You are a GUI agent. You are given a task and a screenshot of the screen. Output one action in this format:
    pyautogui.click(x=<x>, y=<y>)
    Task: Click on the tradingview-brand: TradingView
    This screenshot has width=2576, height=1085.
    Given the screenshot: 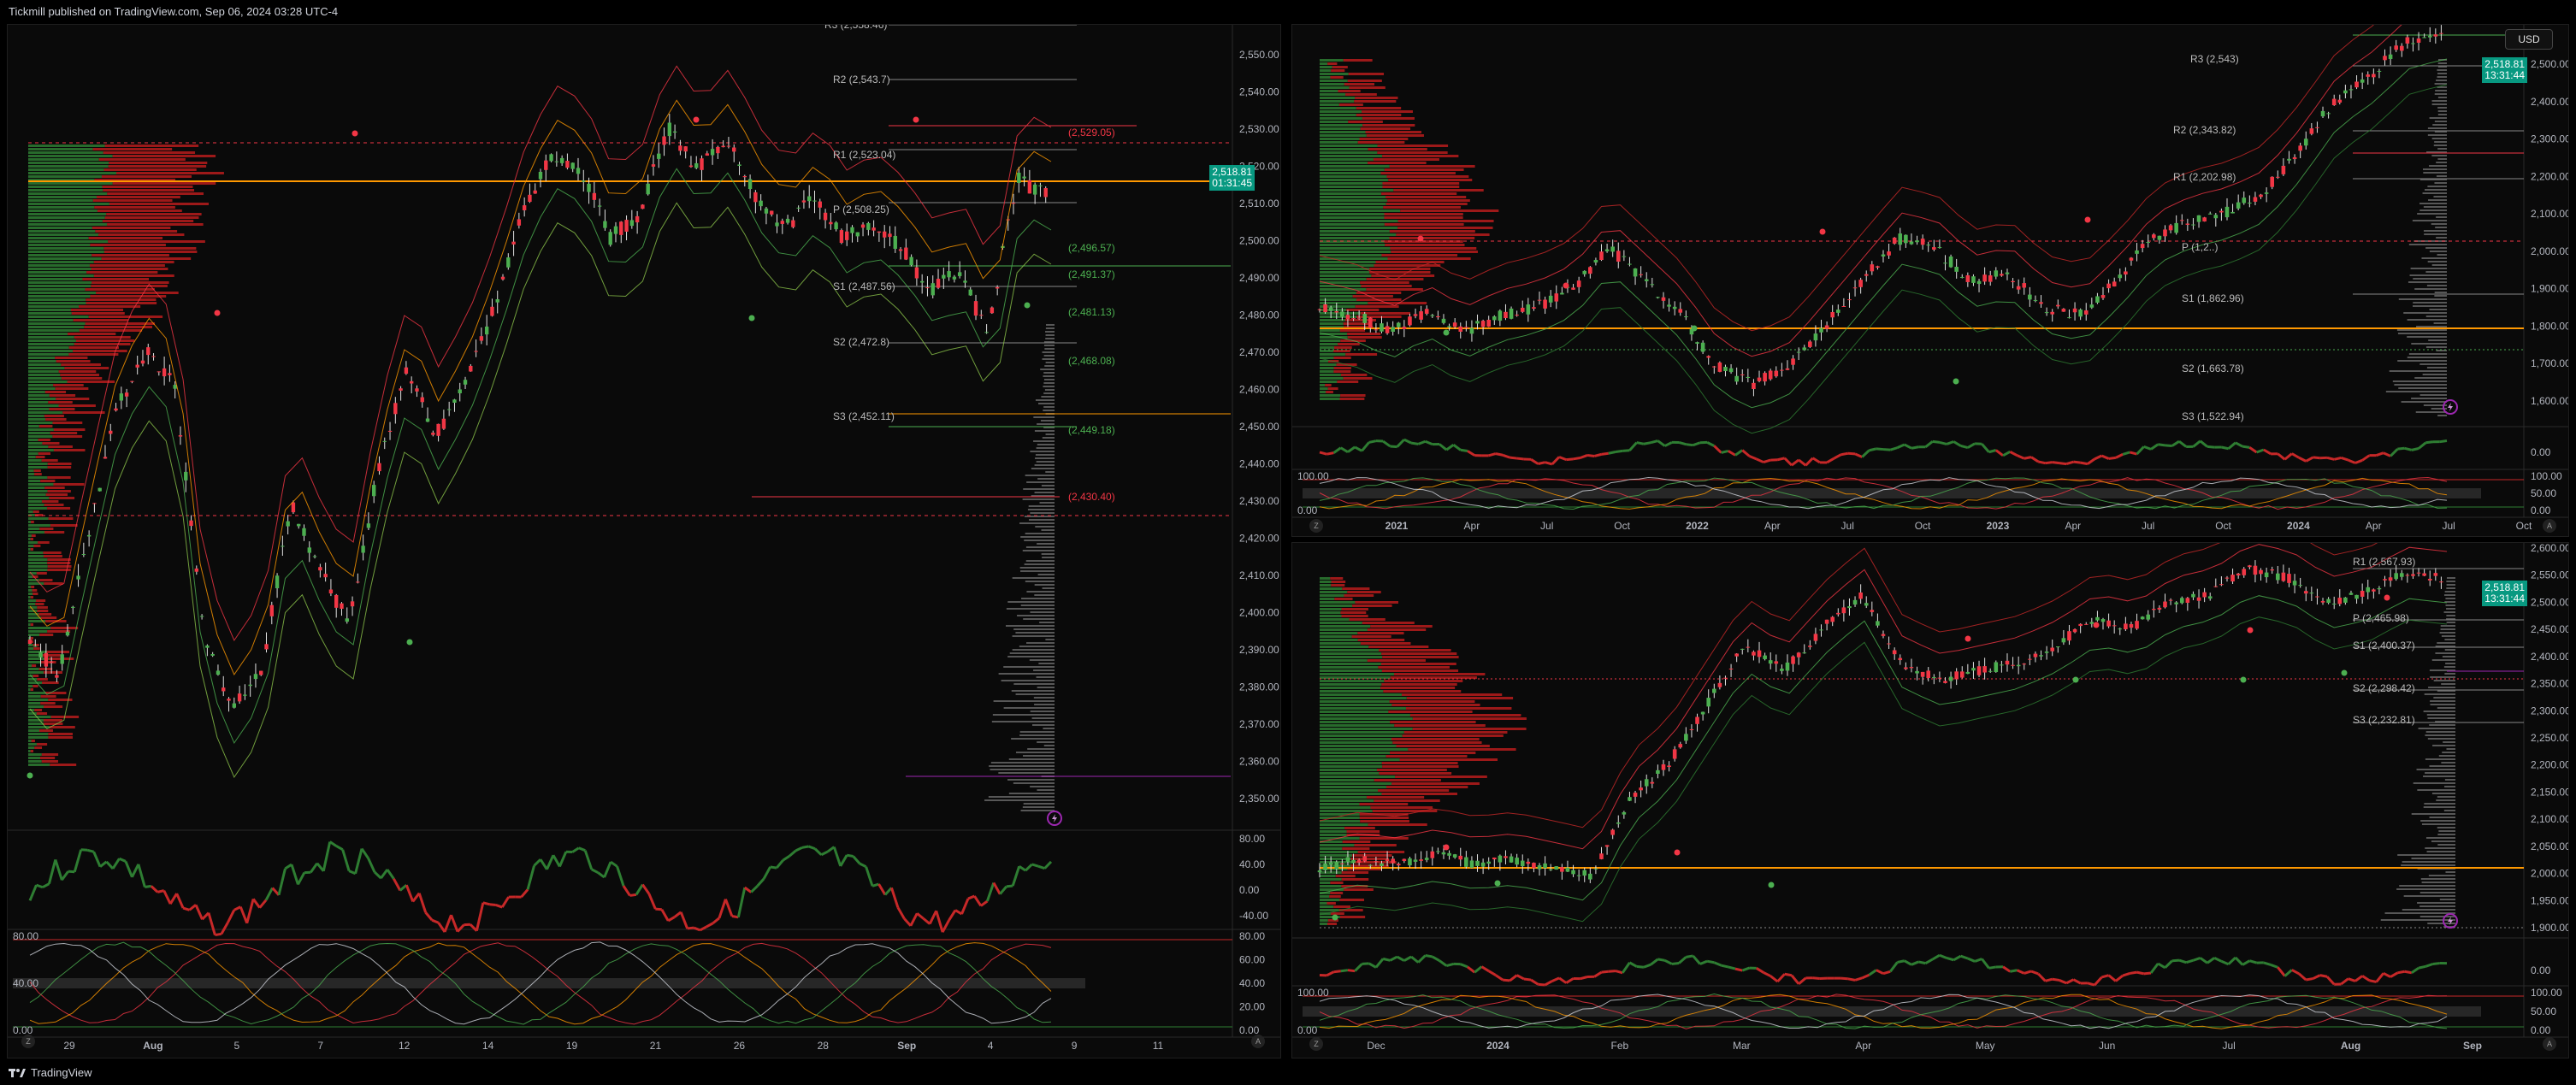 What is the action you would take?
    pyautogui.click(x=50, y=1072)
    